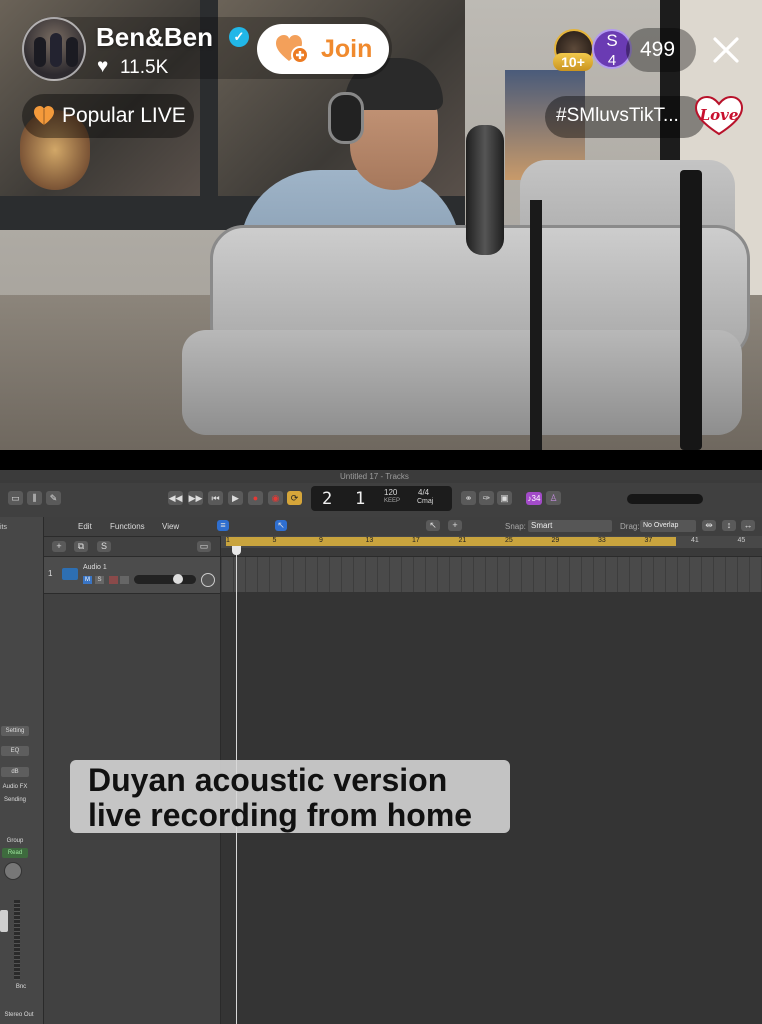 This screenshot has width=762, height=1024. What do you see at coordinates (81, 546) in the screenshot?
I see `duplicate-track-button: ⧉` at bounding box center [81, 546].